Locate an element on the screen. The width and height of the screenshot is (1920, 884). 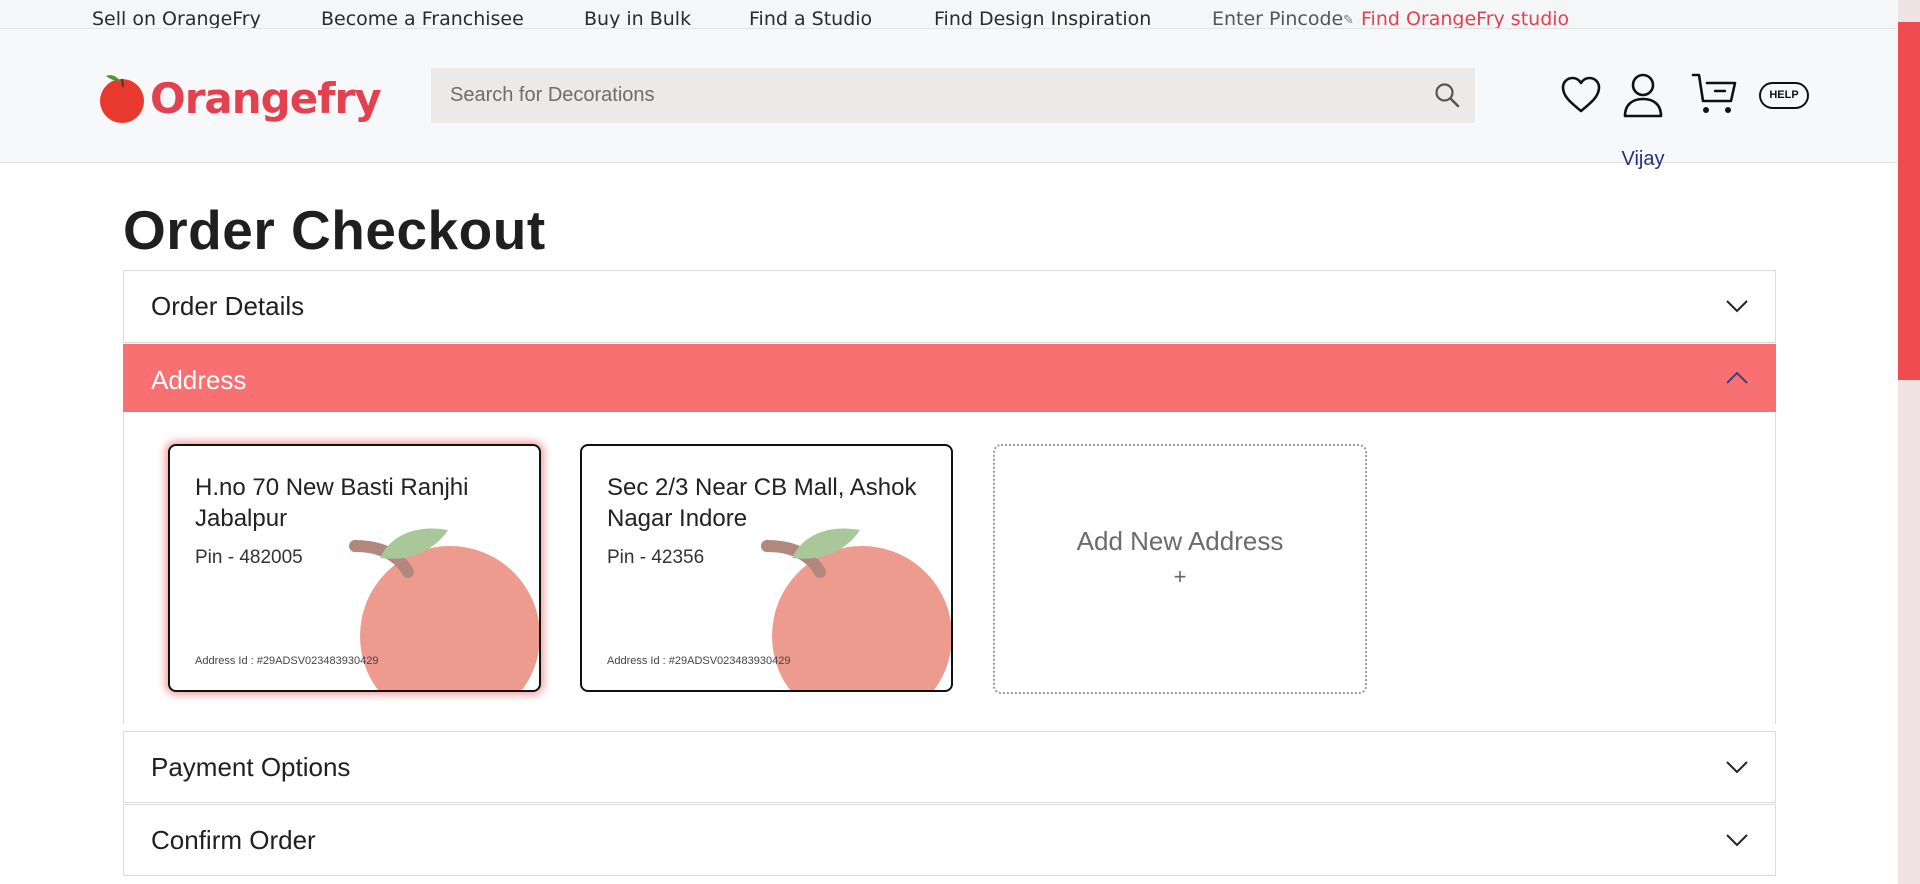
address-line: Sec 2/3 Near CB Mall, Ashok Nagar Indore is located at coordinates (762, 503).